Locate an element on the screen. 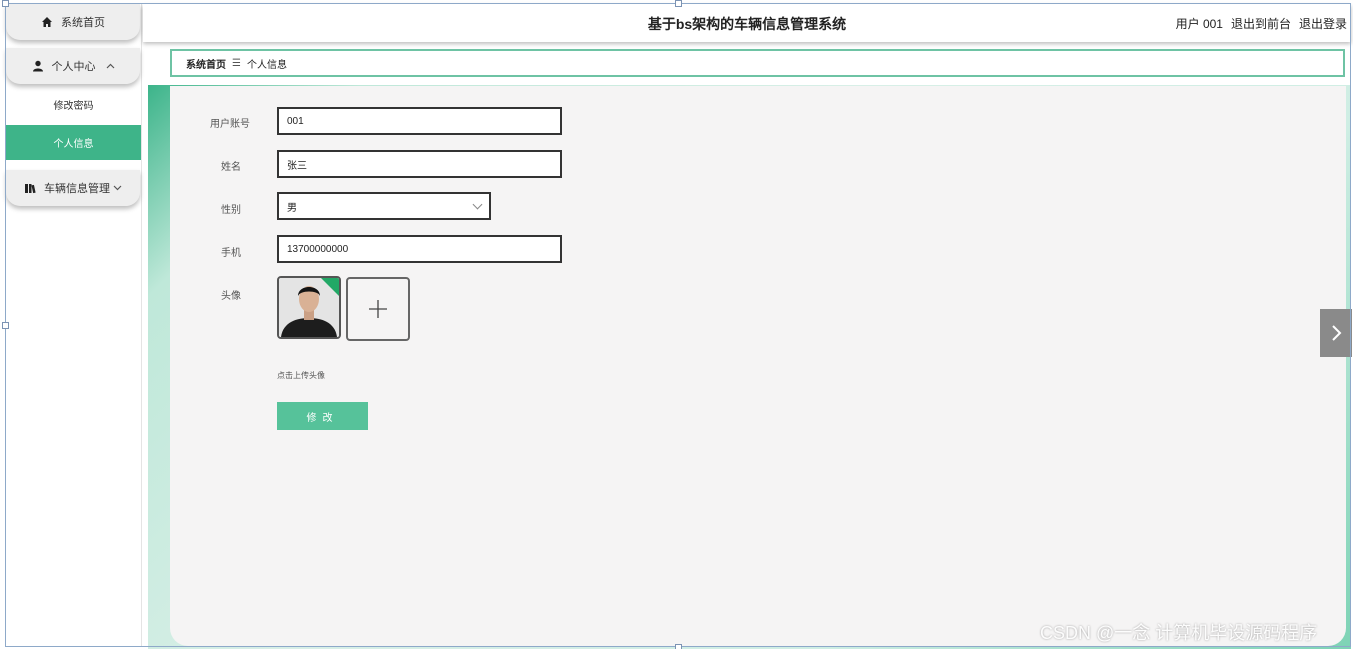 This screenshot has height=649, width=1353. current-user-label: 用户 001 is located at coordinates (1199, 24).